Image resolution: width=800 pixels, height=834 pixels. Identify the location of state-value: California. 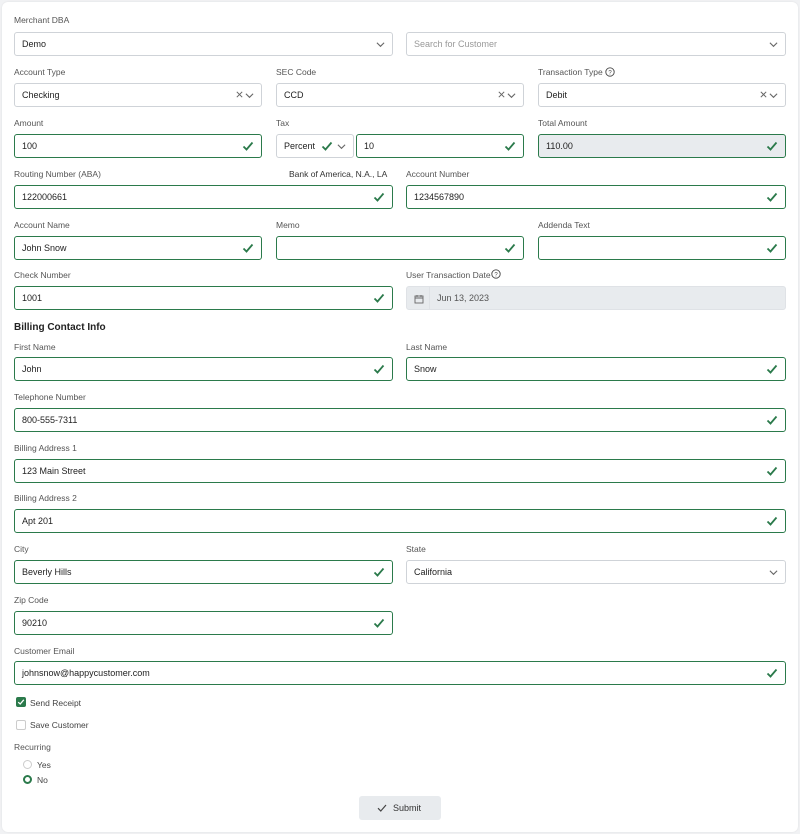
(433, 572).